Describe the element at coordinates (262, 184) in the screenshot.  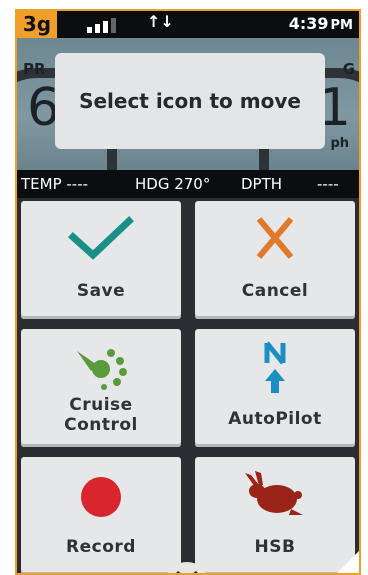
I see `depth-readout-label: DPTH` at that location.